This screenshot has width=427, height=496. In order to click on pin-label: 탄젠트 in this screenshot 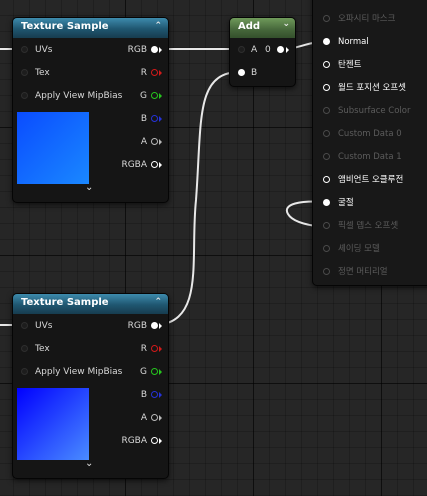, I will do `click(350, 65)`.